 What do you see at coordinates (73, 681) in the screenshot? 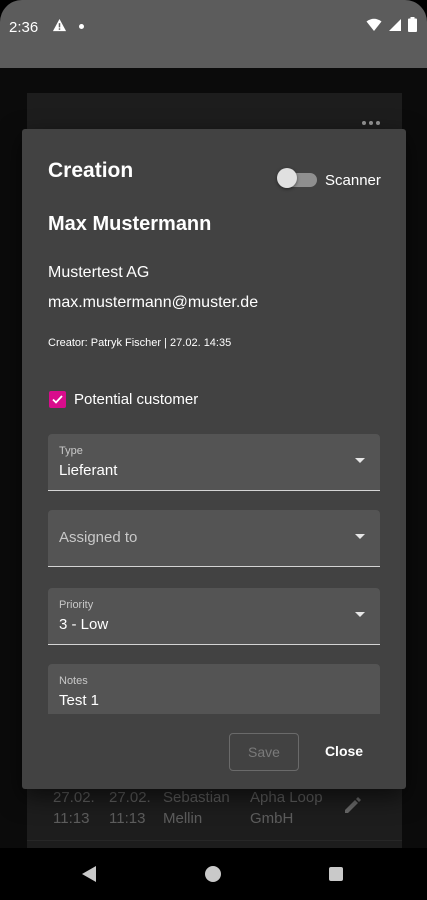
I see `notes-label: Notes` at bounding box center [73, 681].